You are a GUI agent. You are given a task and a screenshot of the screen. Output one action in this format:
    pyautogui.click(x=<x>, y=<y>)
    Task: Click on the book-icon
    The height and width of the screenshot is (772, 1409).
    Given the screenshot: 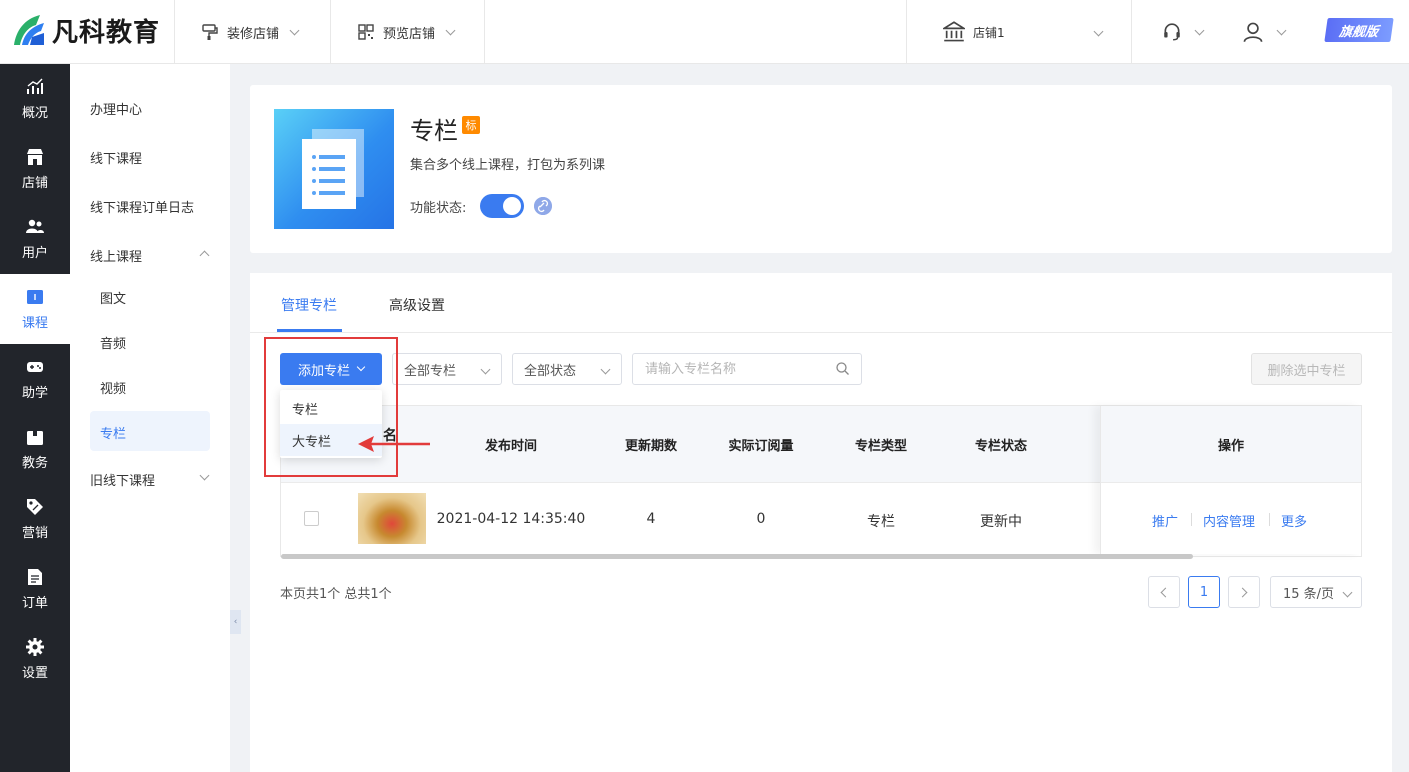 What is the action you would take?
    pyautogui.click(x=35, y=296)
    